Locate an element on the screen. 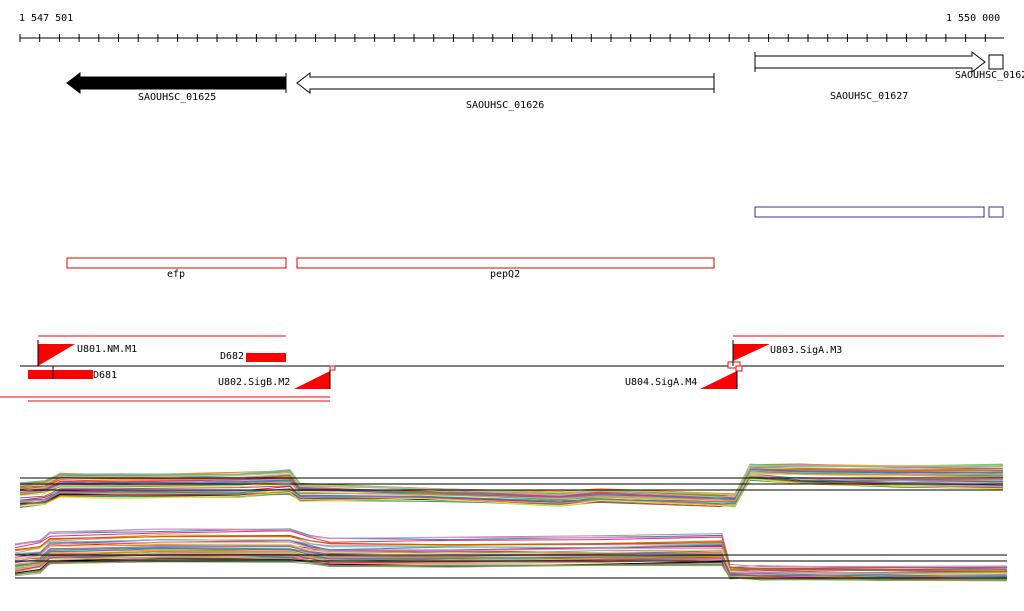 The image size is (1024, 611). promoter-marker-u803 is located at coordinates (751, 352).